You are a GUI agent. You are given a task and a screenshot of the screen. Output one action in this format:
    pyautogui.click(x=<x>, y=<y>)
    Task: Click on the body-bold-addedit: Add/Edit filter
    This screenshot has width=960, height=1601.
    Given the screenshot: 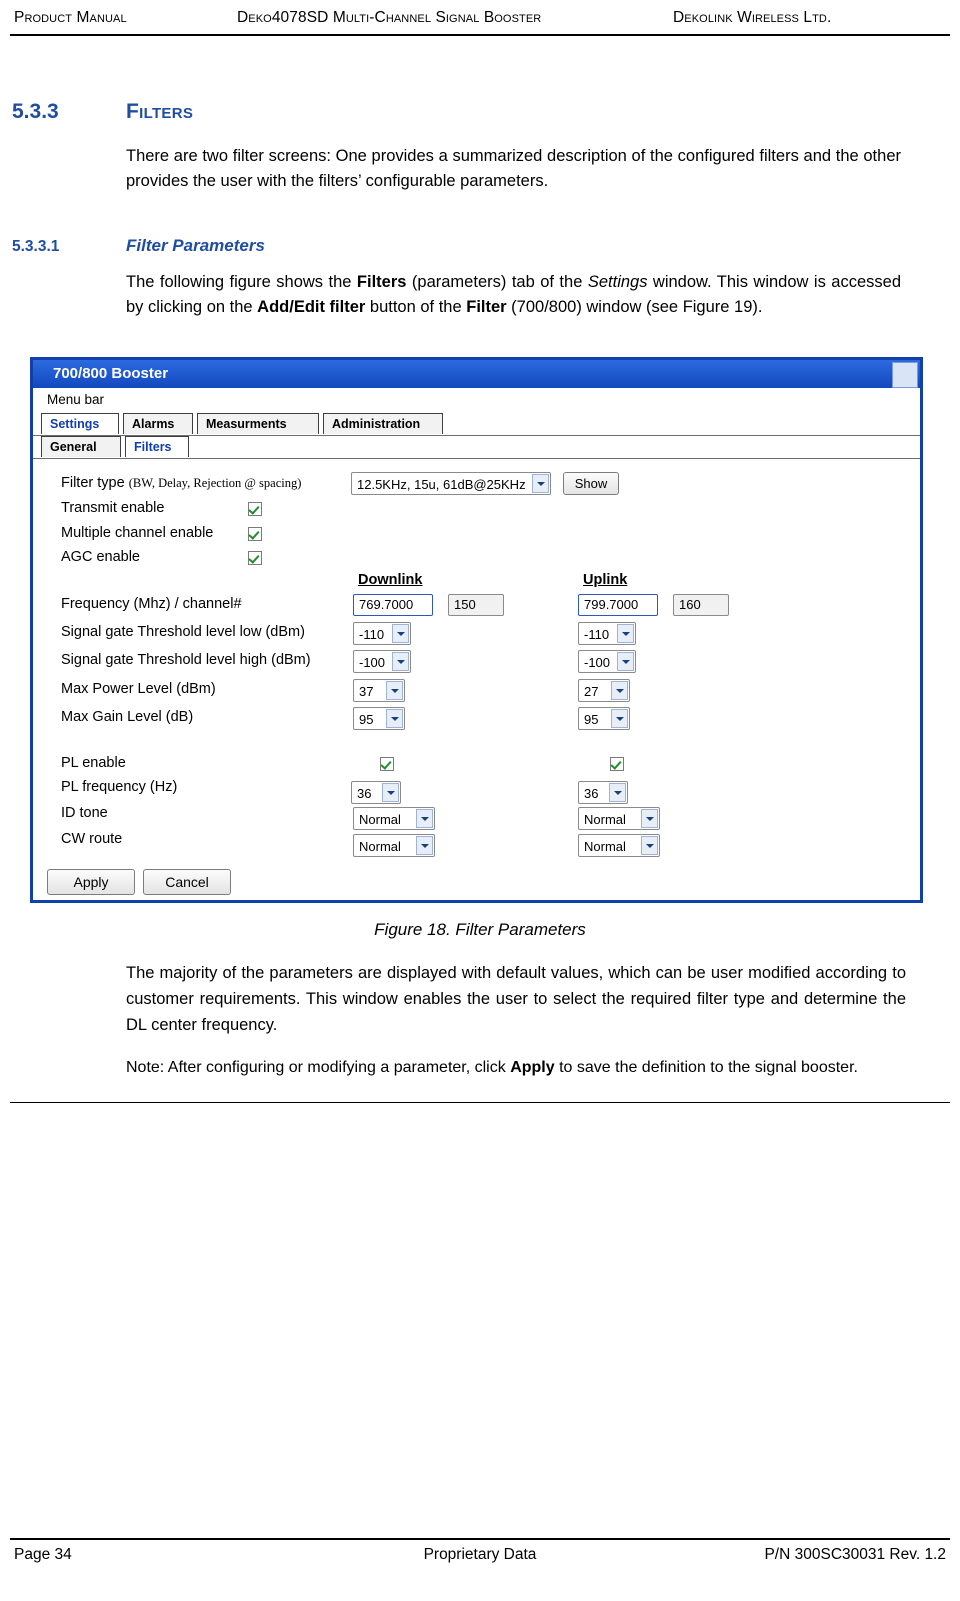 What is the action you would take?
    pyautogui.click(x=311, y=307)
    